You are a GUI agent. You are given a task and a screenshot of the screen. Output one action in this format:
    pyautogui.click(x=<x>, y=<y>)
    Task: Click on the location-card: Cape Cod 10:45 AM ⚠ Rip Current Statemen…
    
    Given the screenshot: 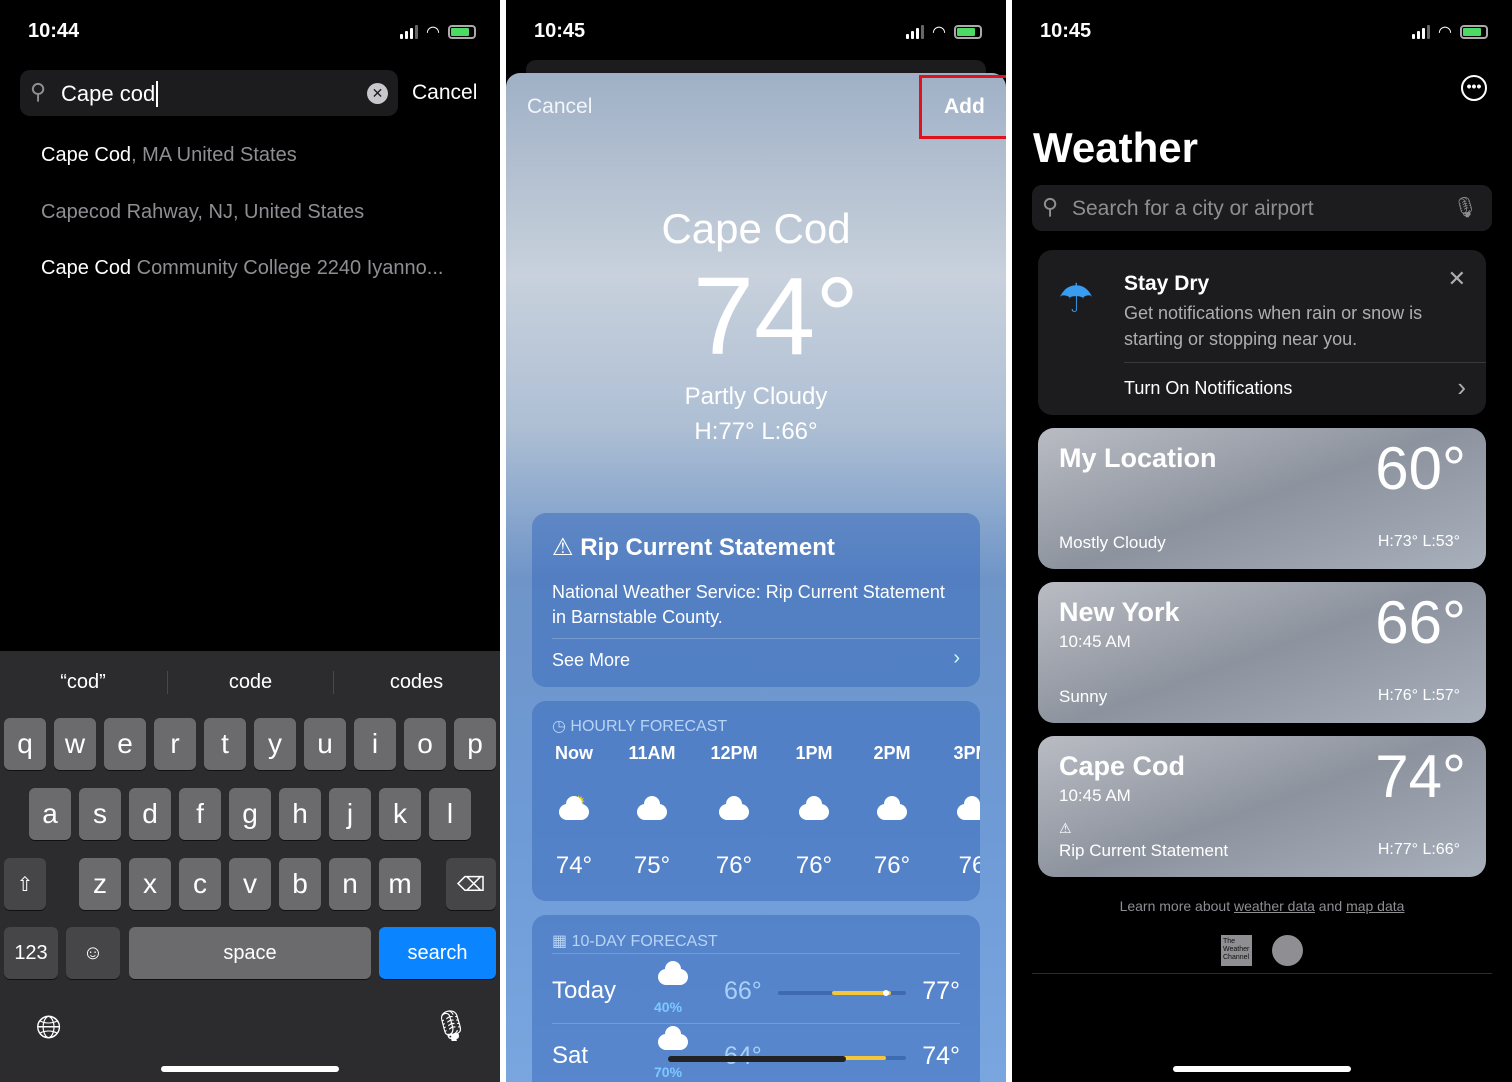 What is the action you would take?
    pyautogui.click(x=1262, y=806)
    